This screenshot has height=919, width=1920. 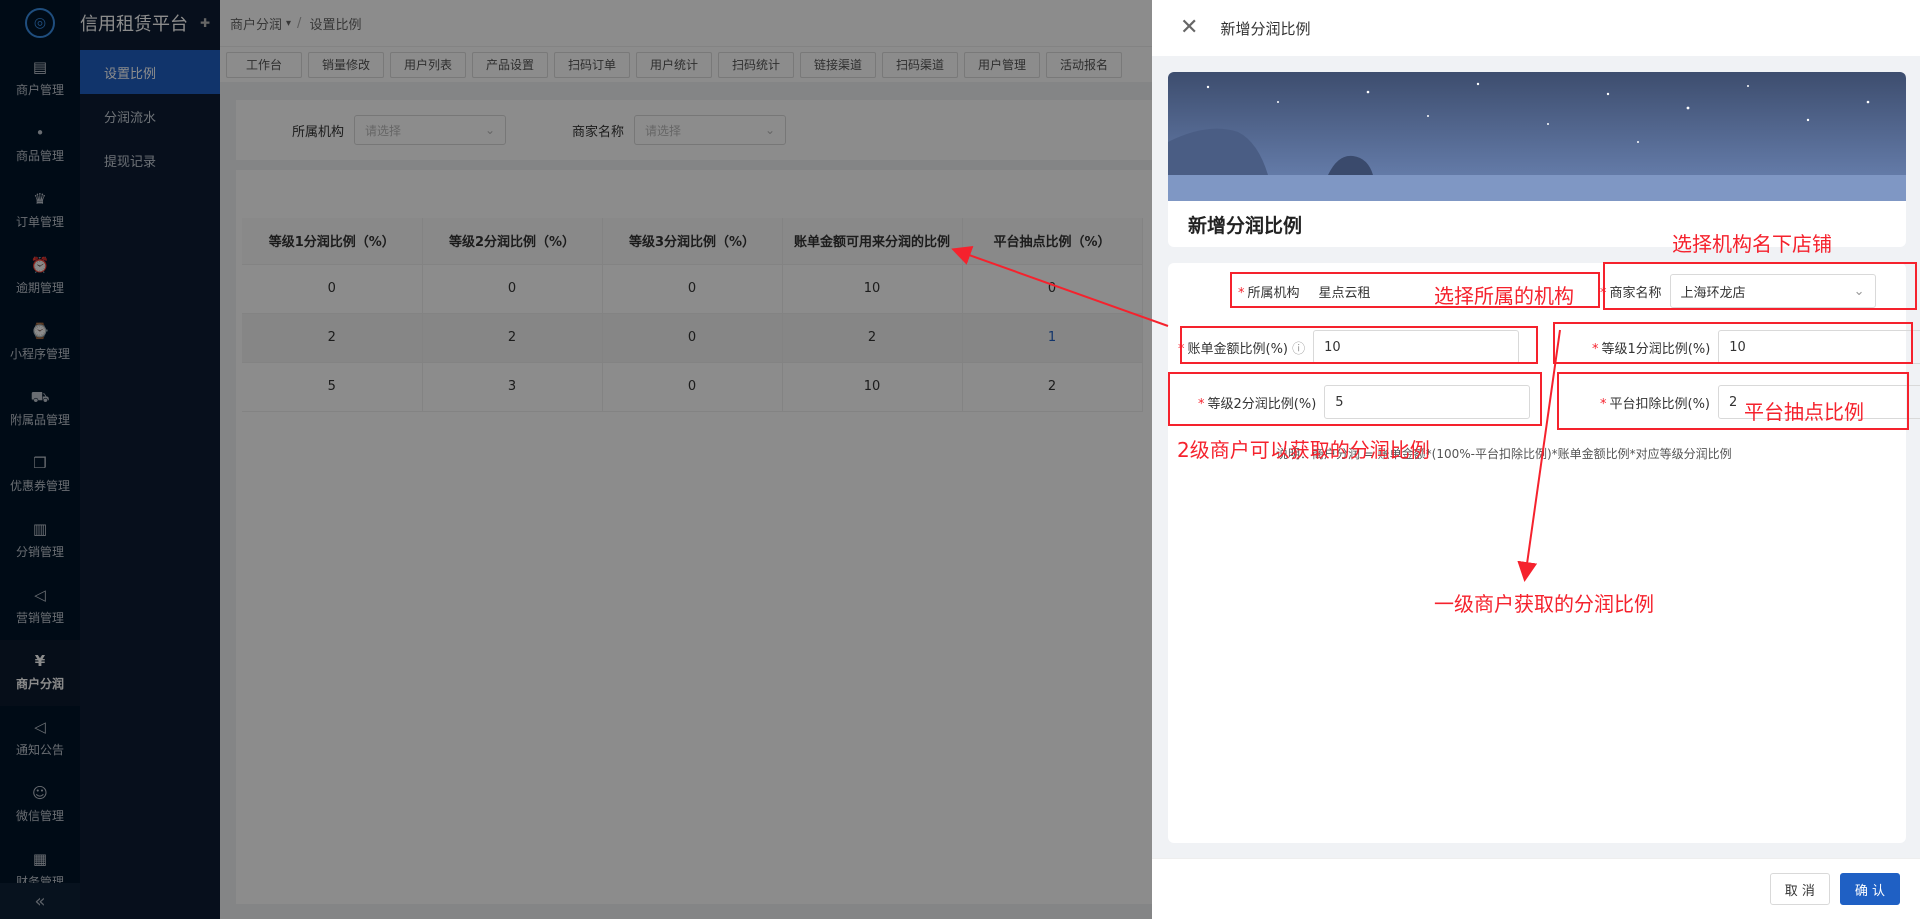 What do you see at coordinates (1804, 412) in the screenshot?
I see `annotation-platform: 平台抽点比例` at bounding box center [1804, 412].